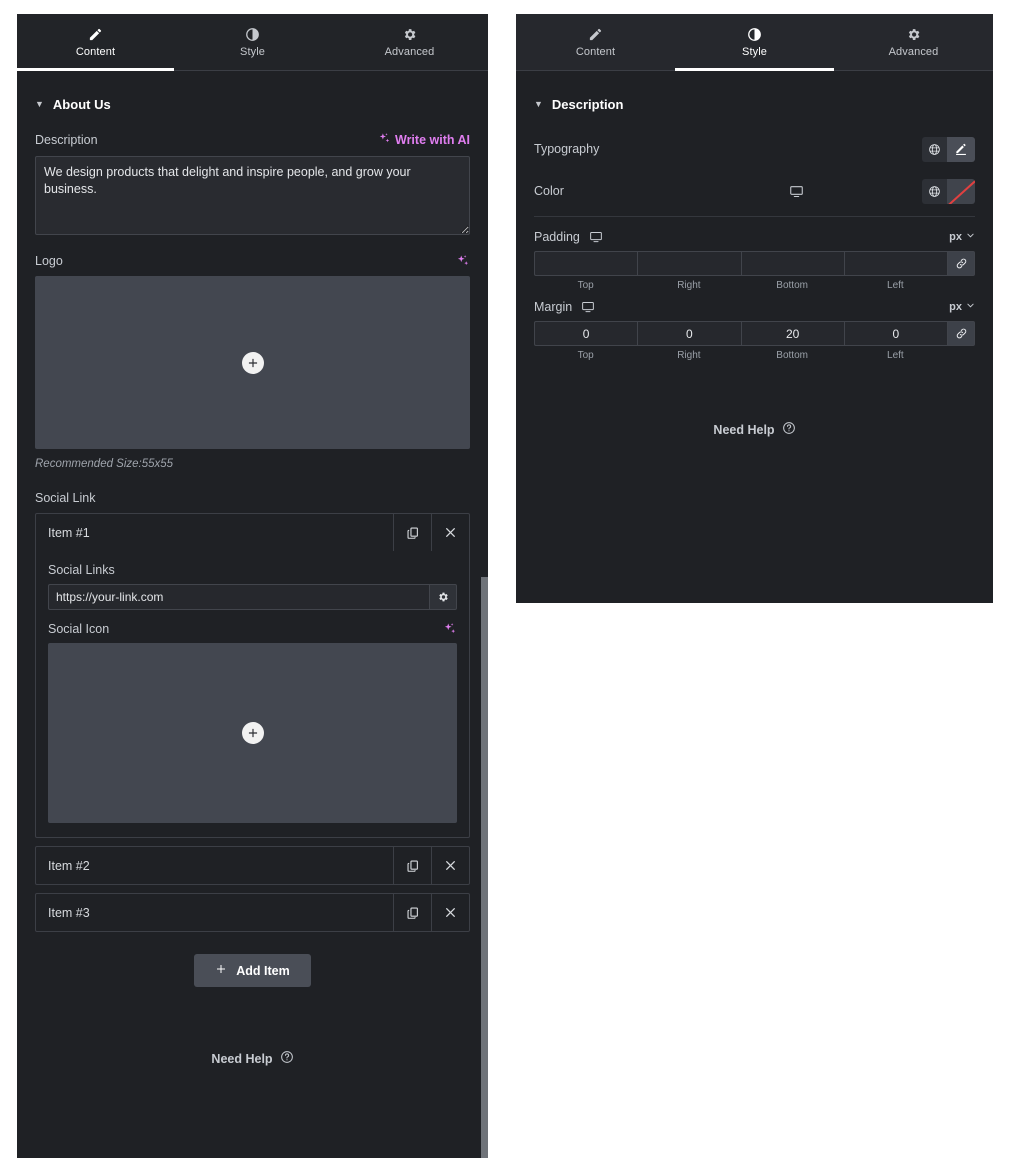 The image size is (1013, 1175). Describe the element at coordinates (242, 1058) in the screenshot. I see `need-help-label: Need Help` at that location.